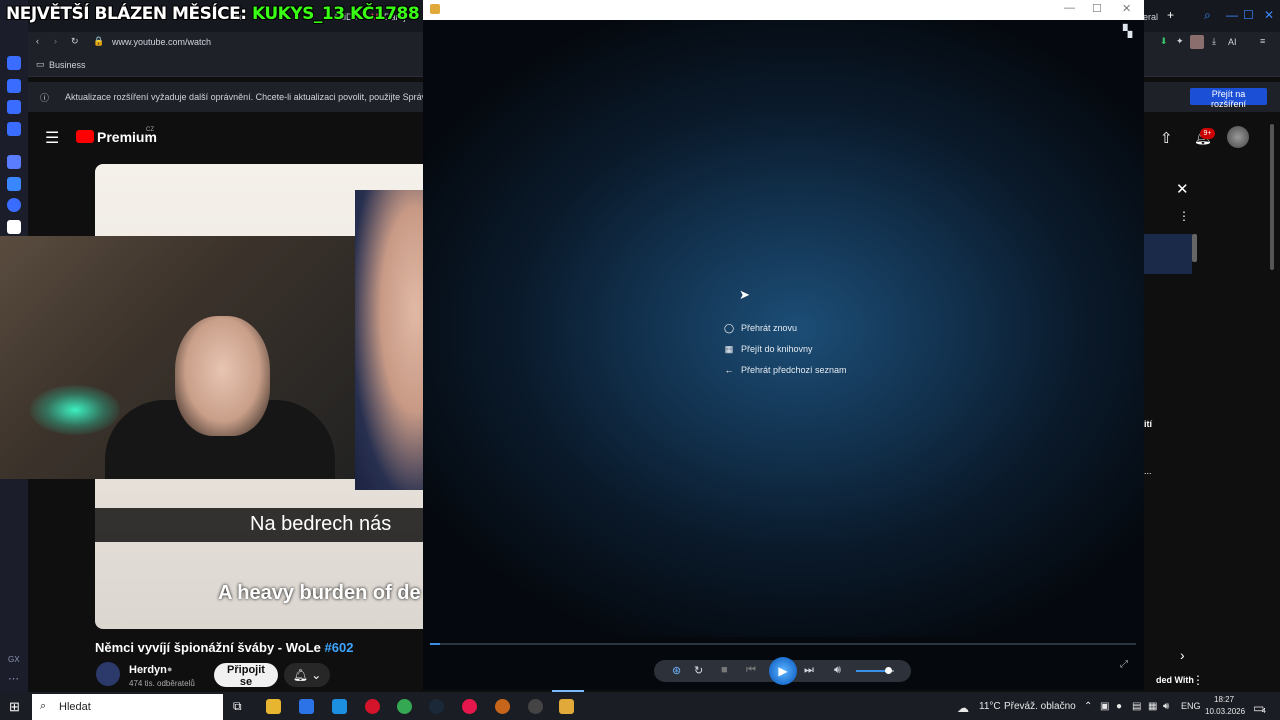 The width and height of the screenshot is (1280, 720). What do you see at coordinates (751, 670) in the screenshot?
I see `previous-icon: ⏮` at bounding box center [751, 670].